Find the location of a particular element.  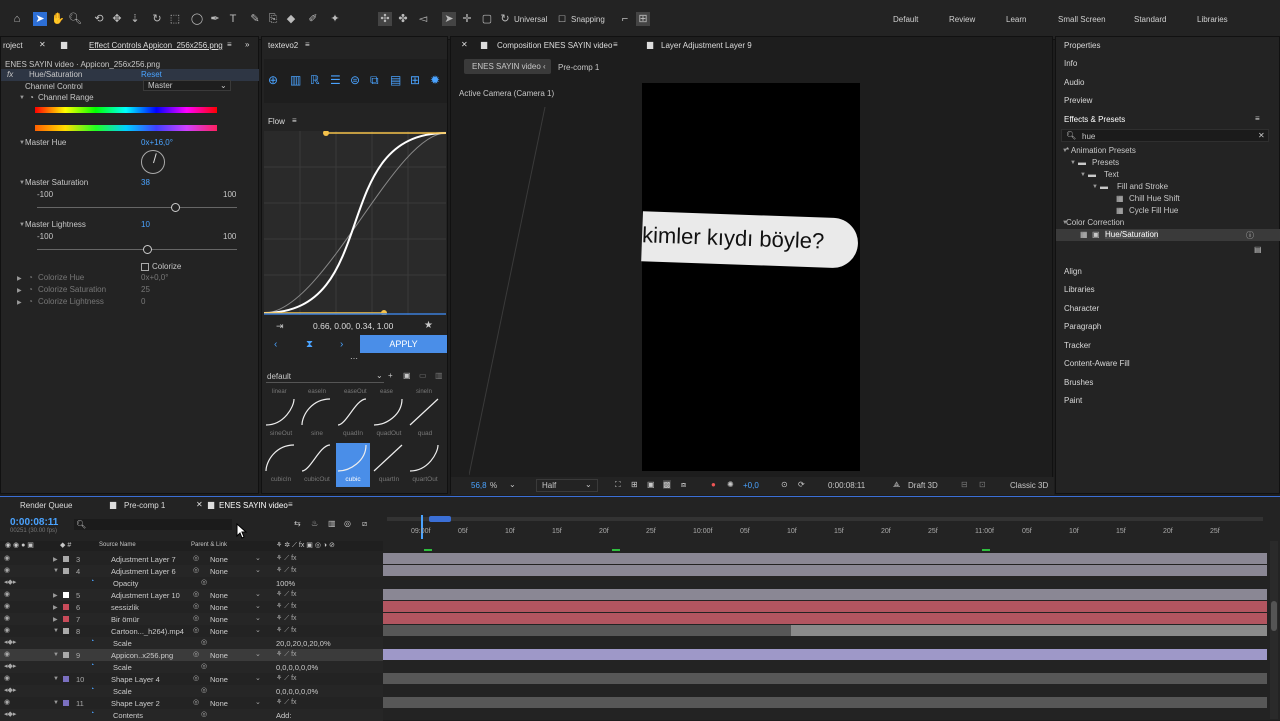

chevron-right-icon: ▶ is located at coordinates (19, 290).